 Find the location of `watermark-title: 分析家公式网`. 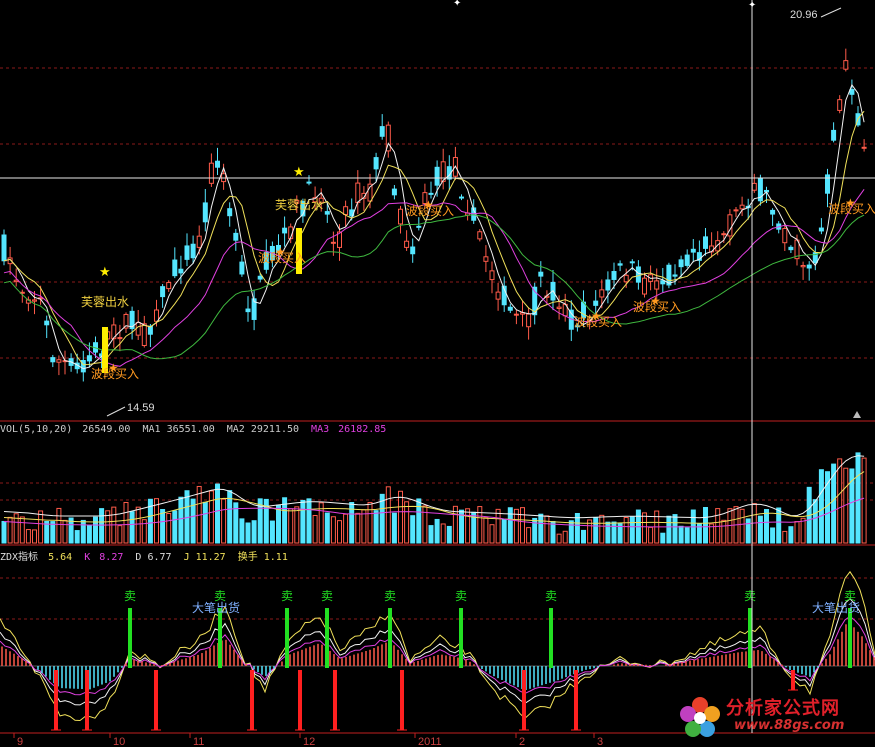

watermark-title: 分析家公式网 is located at coordinates (783, 708).